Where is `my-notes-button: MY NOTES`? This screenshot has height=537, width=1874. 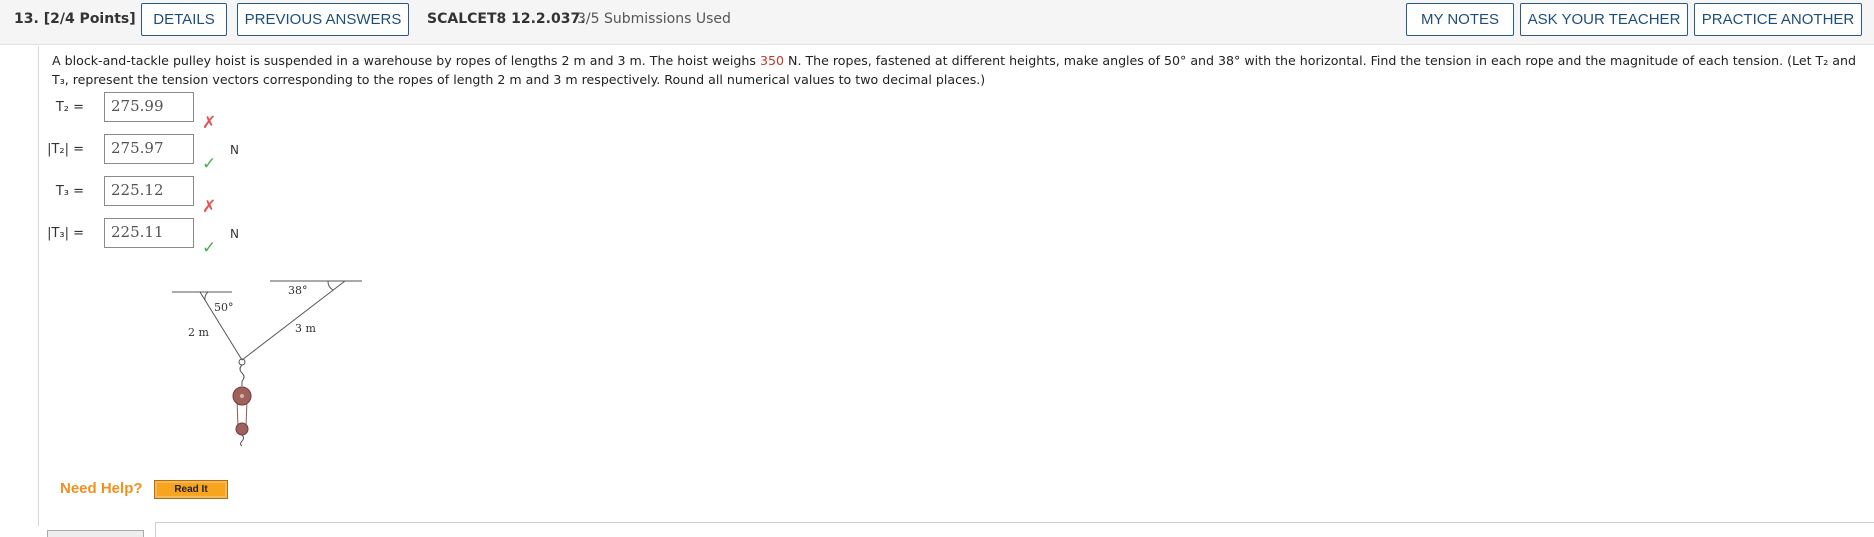 my-notes-button: MY NOTES is located at coordinates (1460, 19).